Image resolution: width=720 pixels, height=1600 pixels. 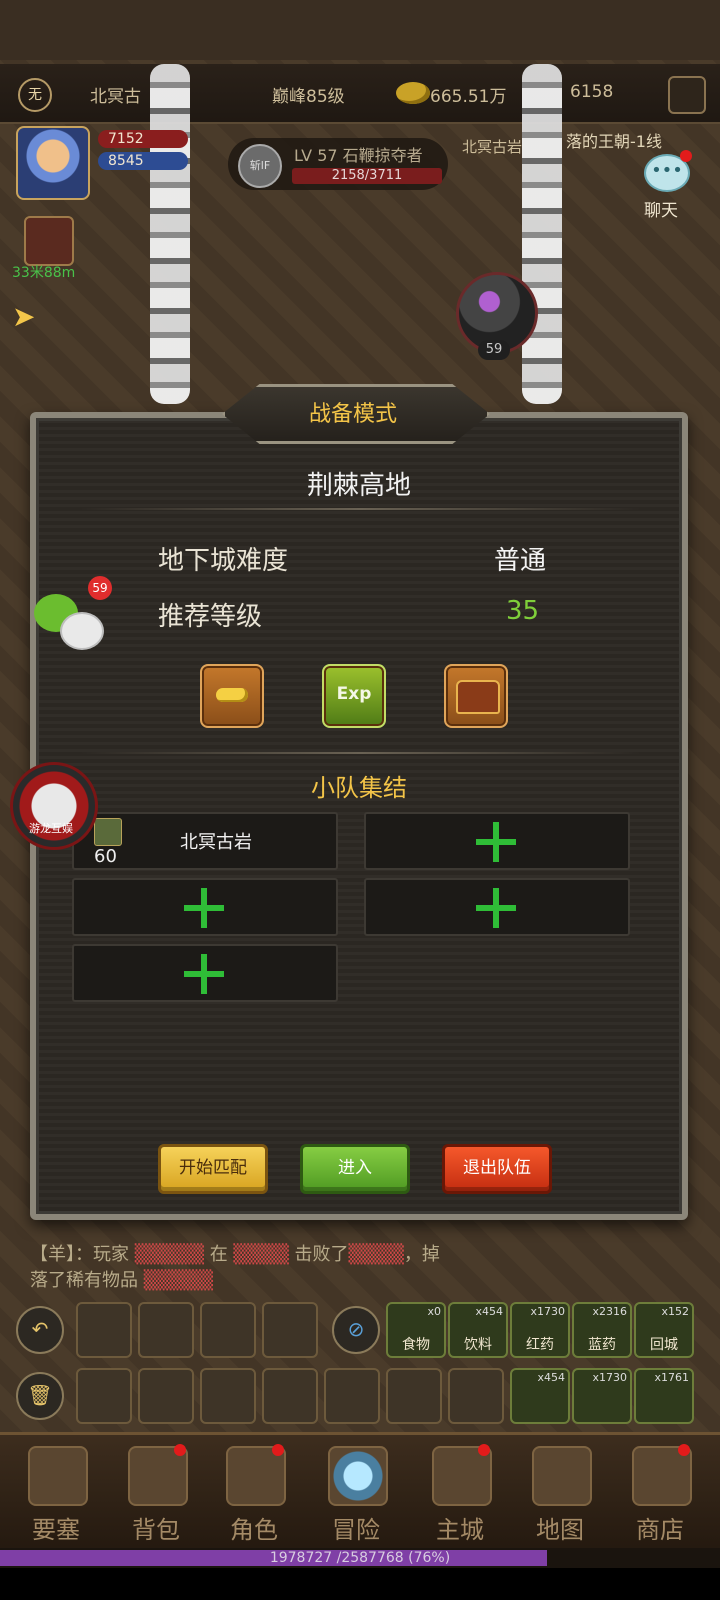 What do you see at coordinates (40, 1396) in the screenshot?
I see `trash-icon: 🗑` at bounding box center [40, 1396].